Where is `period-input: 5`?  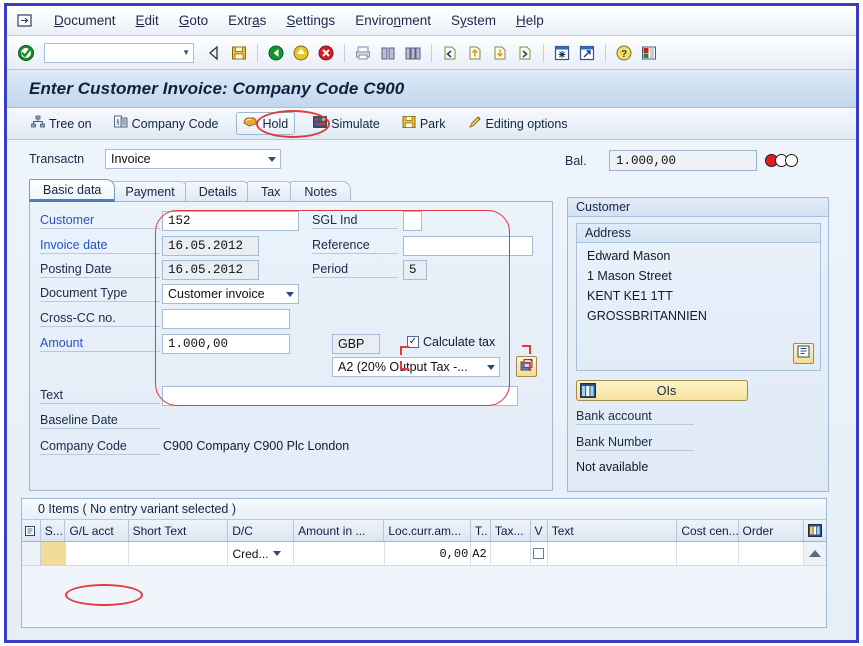
period-input: 5 is located at coordinates (415, 270).